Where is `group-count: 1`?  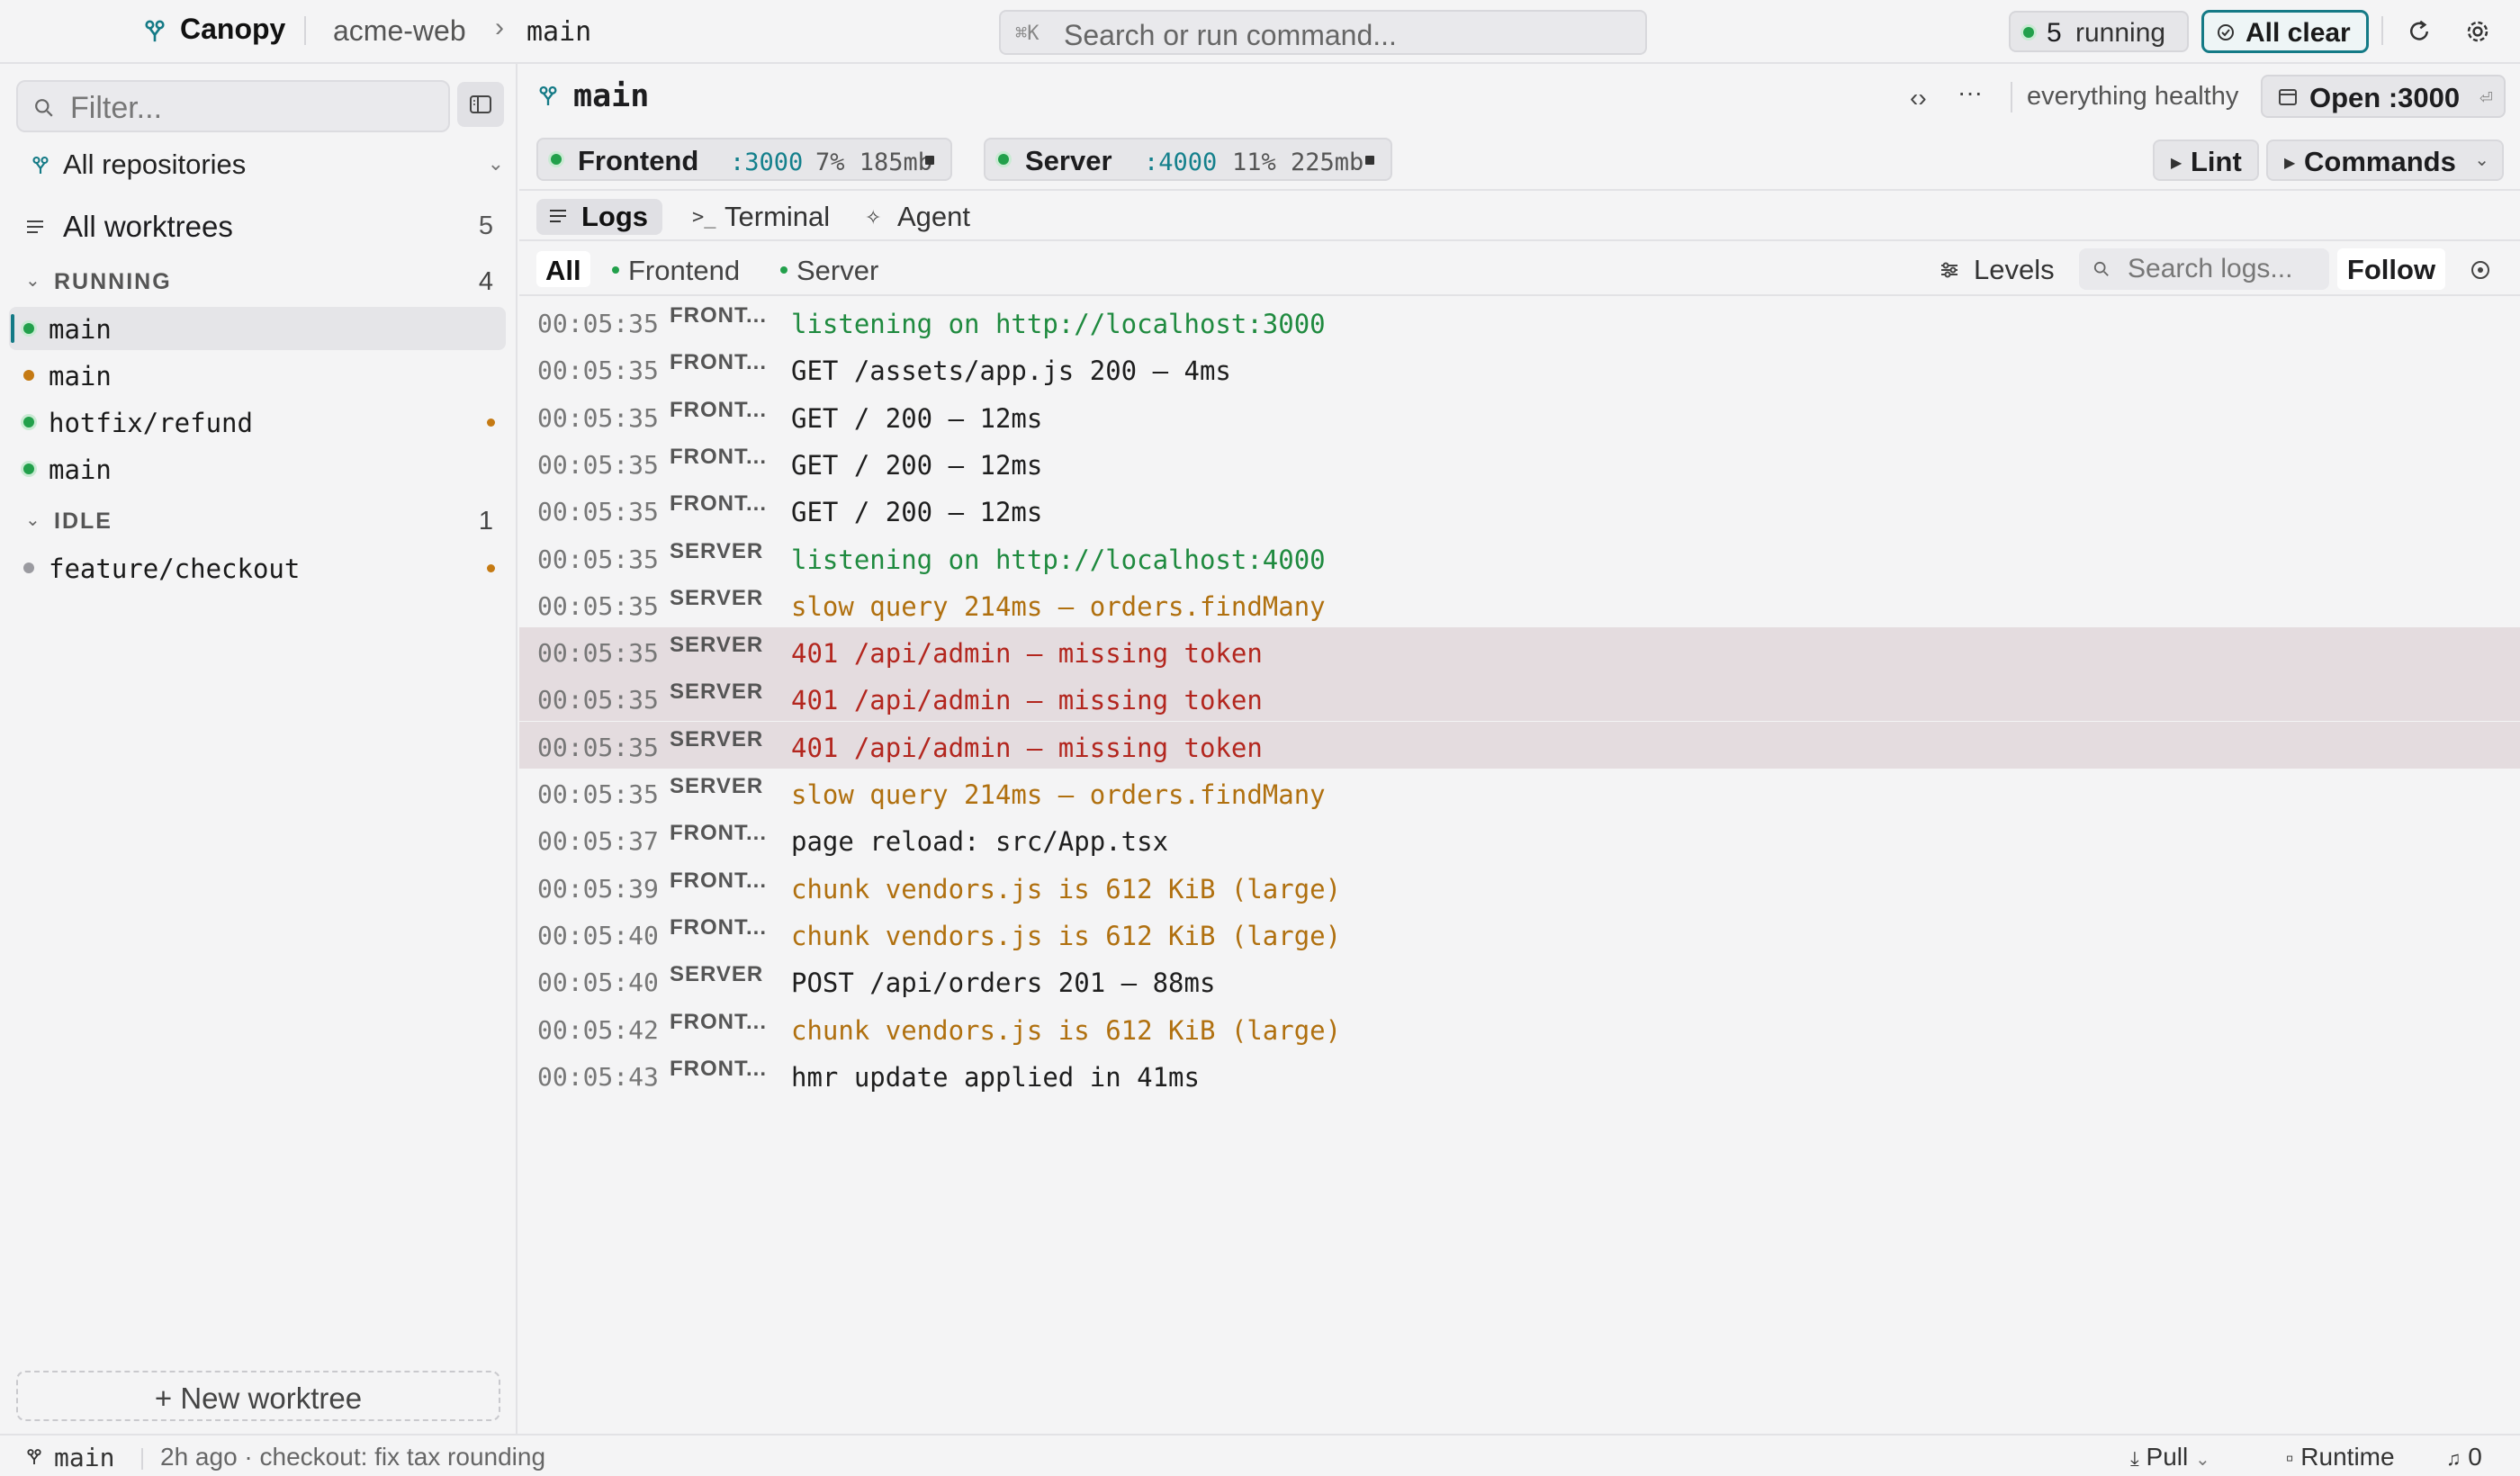 group-count: 1 is located at coordinates (485, 521).